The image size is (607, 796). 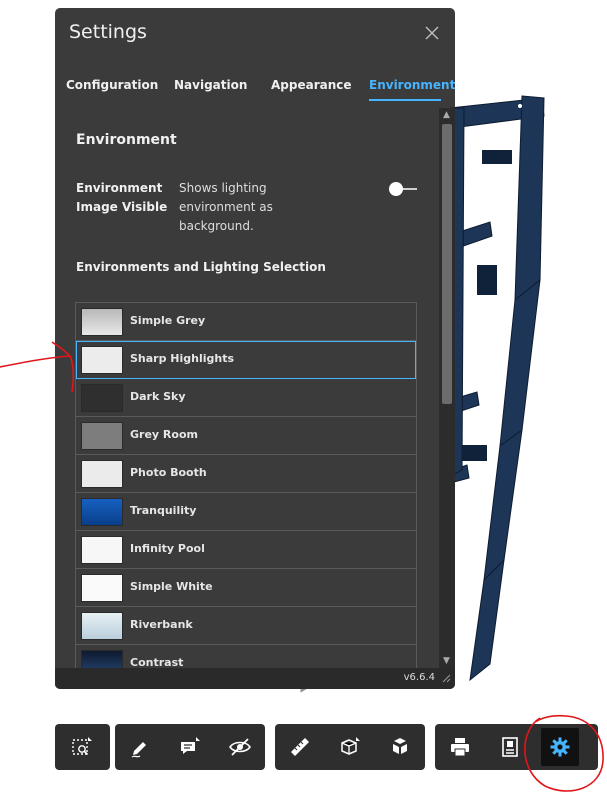 What do you see at coordinates (246, 322) in the screenshot?
I see `environment-item-simple-grey: Simple Grey` at bounding box center [246, 322].